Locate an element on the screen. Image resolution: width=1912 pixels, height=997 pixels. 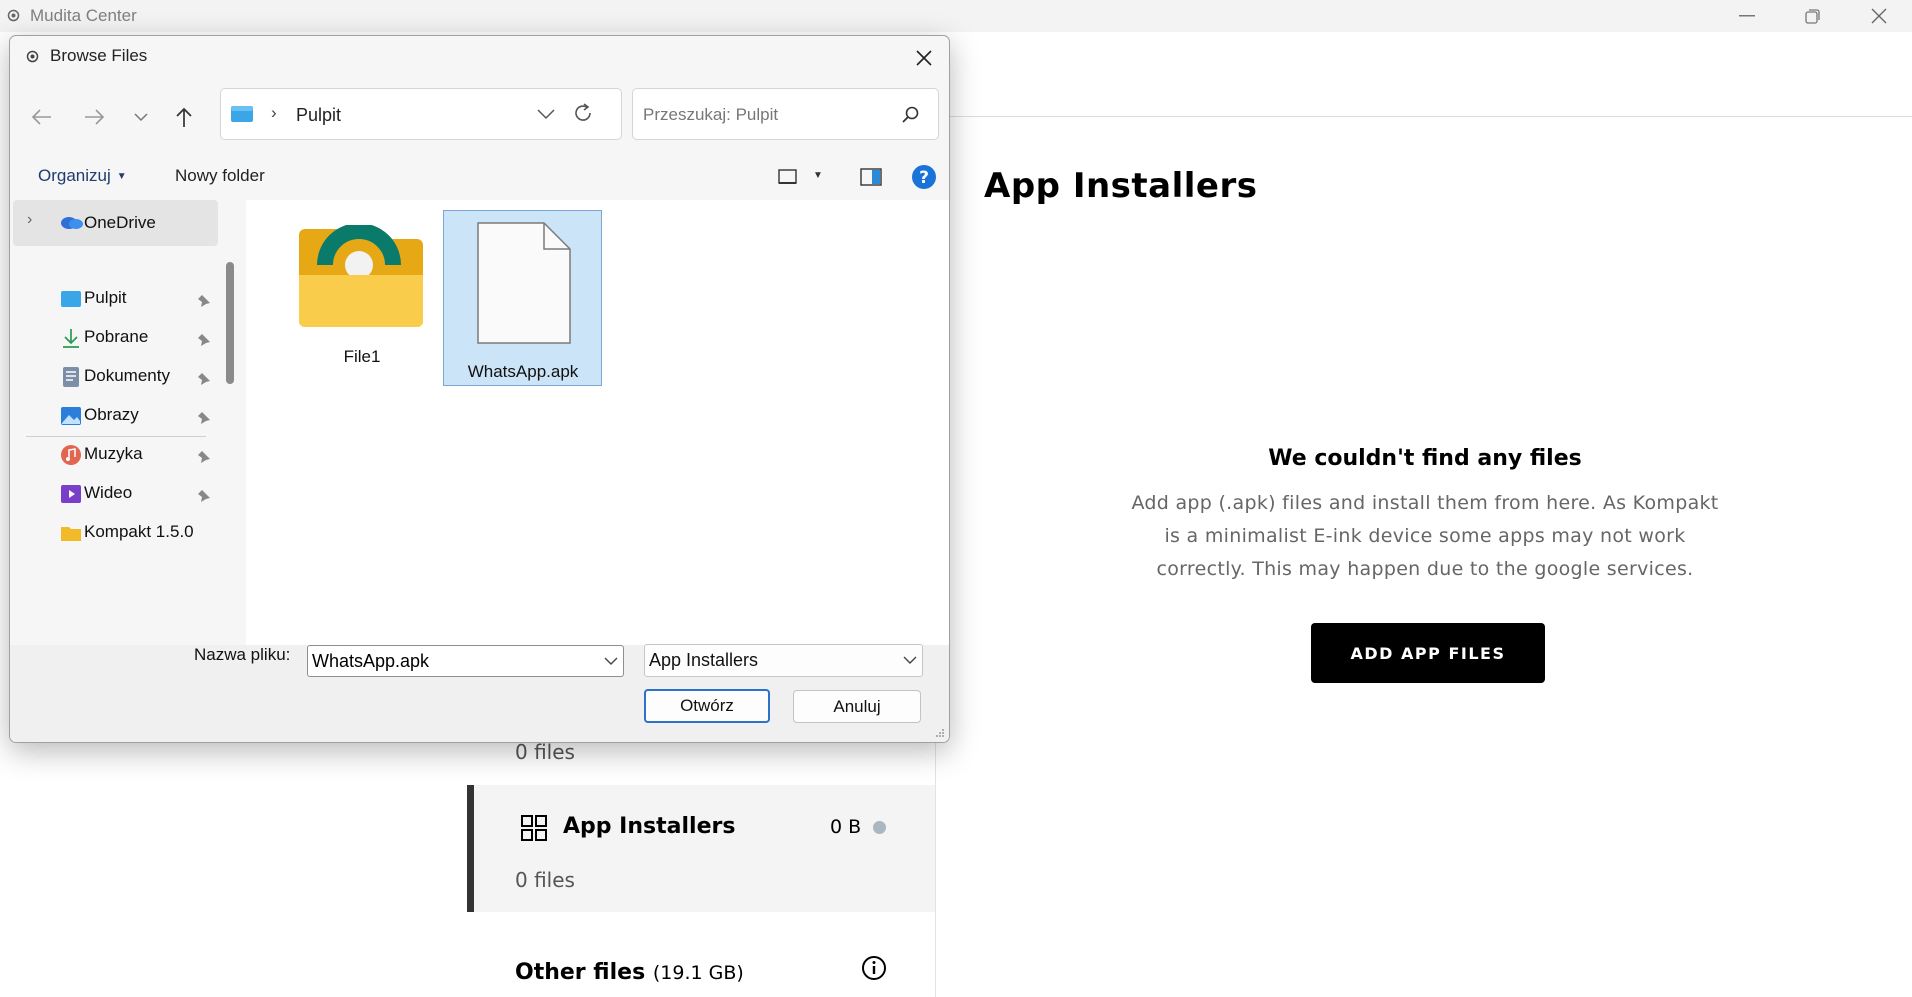
caret-down-icon: ▼ is located at coordinates (121, 177).